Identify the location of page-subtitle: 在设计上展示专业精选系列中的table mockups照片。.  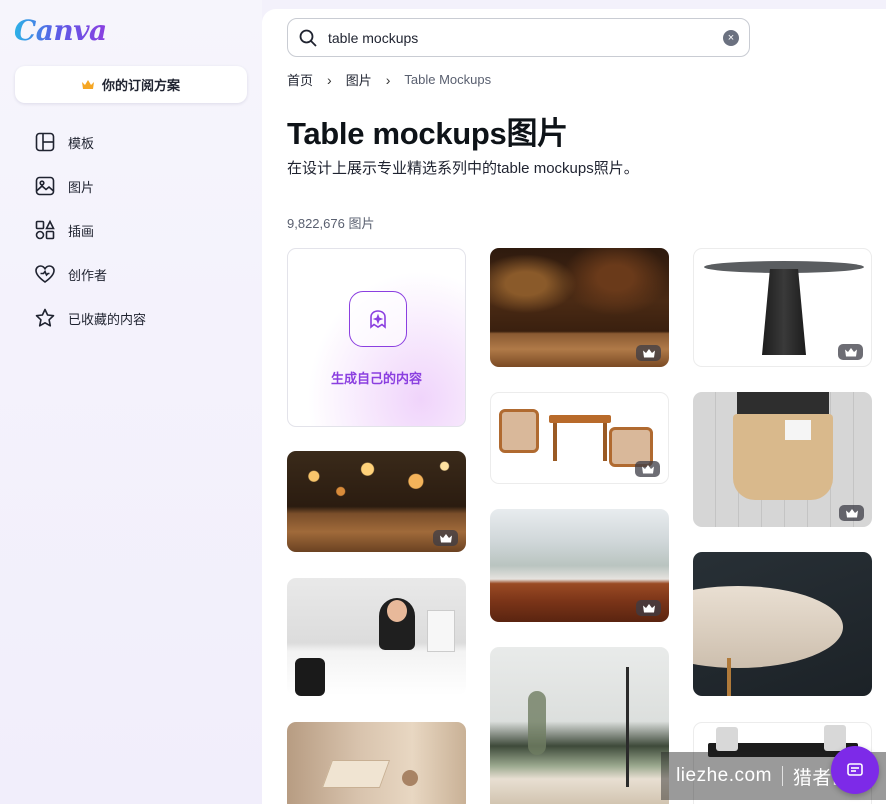
(463, 168).